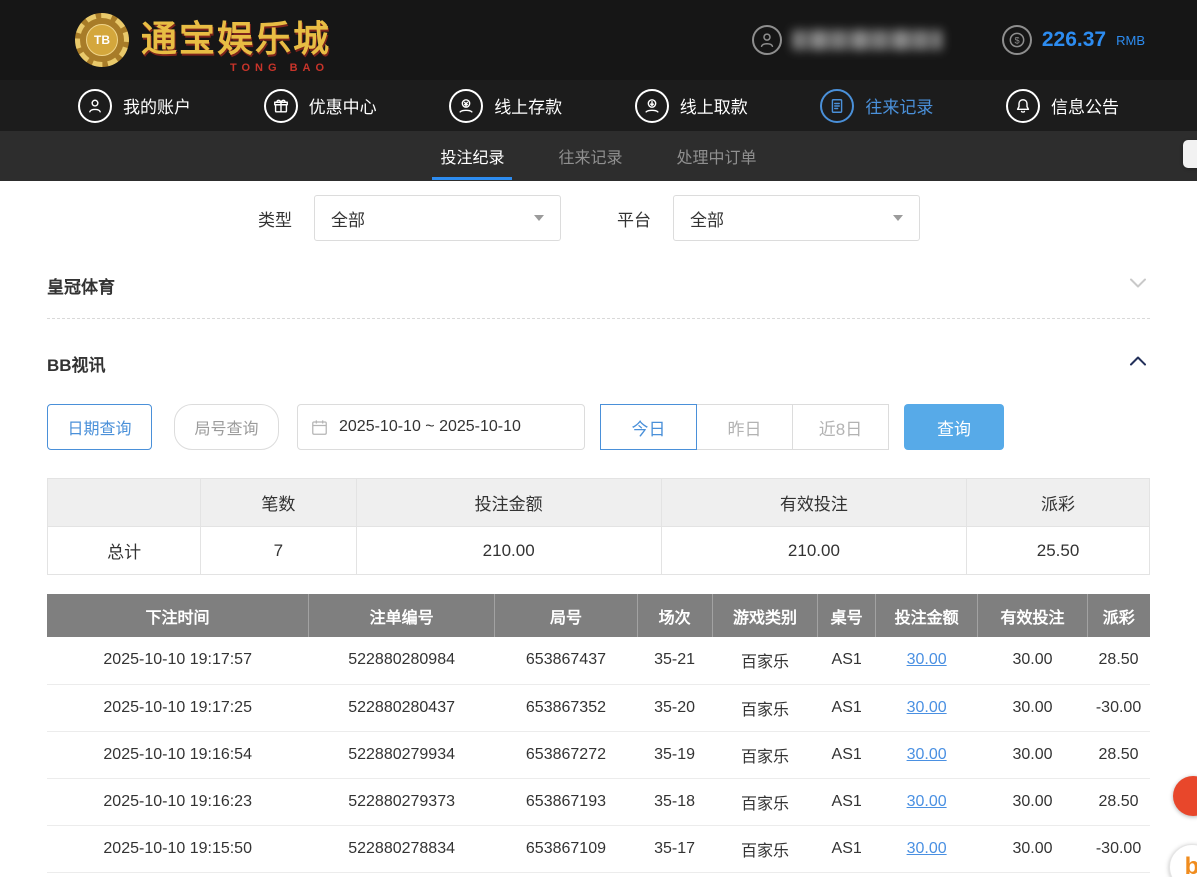 The height and width of the screenshot is (877, 1197). Describe the element at coordinates (278, 550) in the screenshot. I see `summary-count: 7` at that location.